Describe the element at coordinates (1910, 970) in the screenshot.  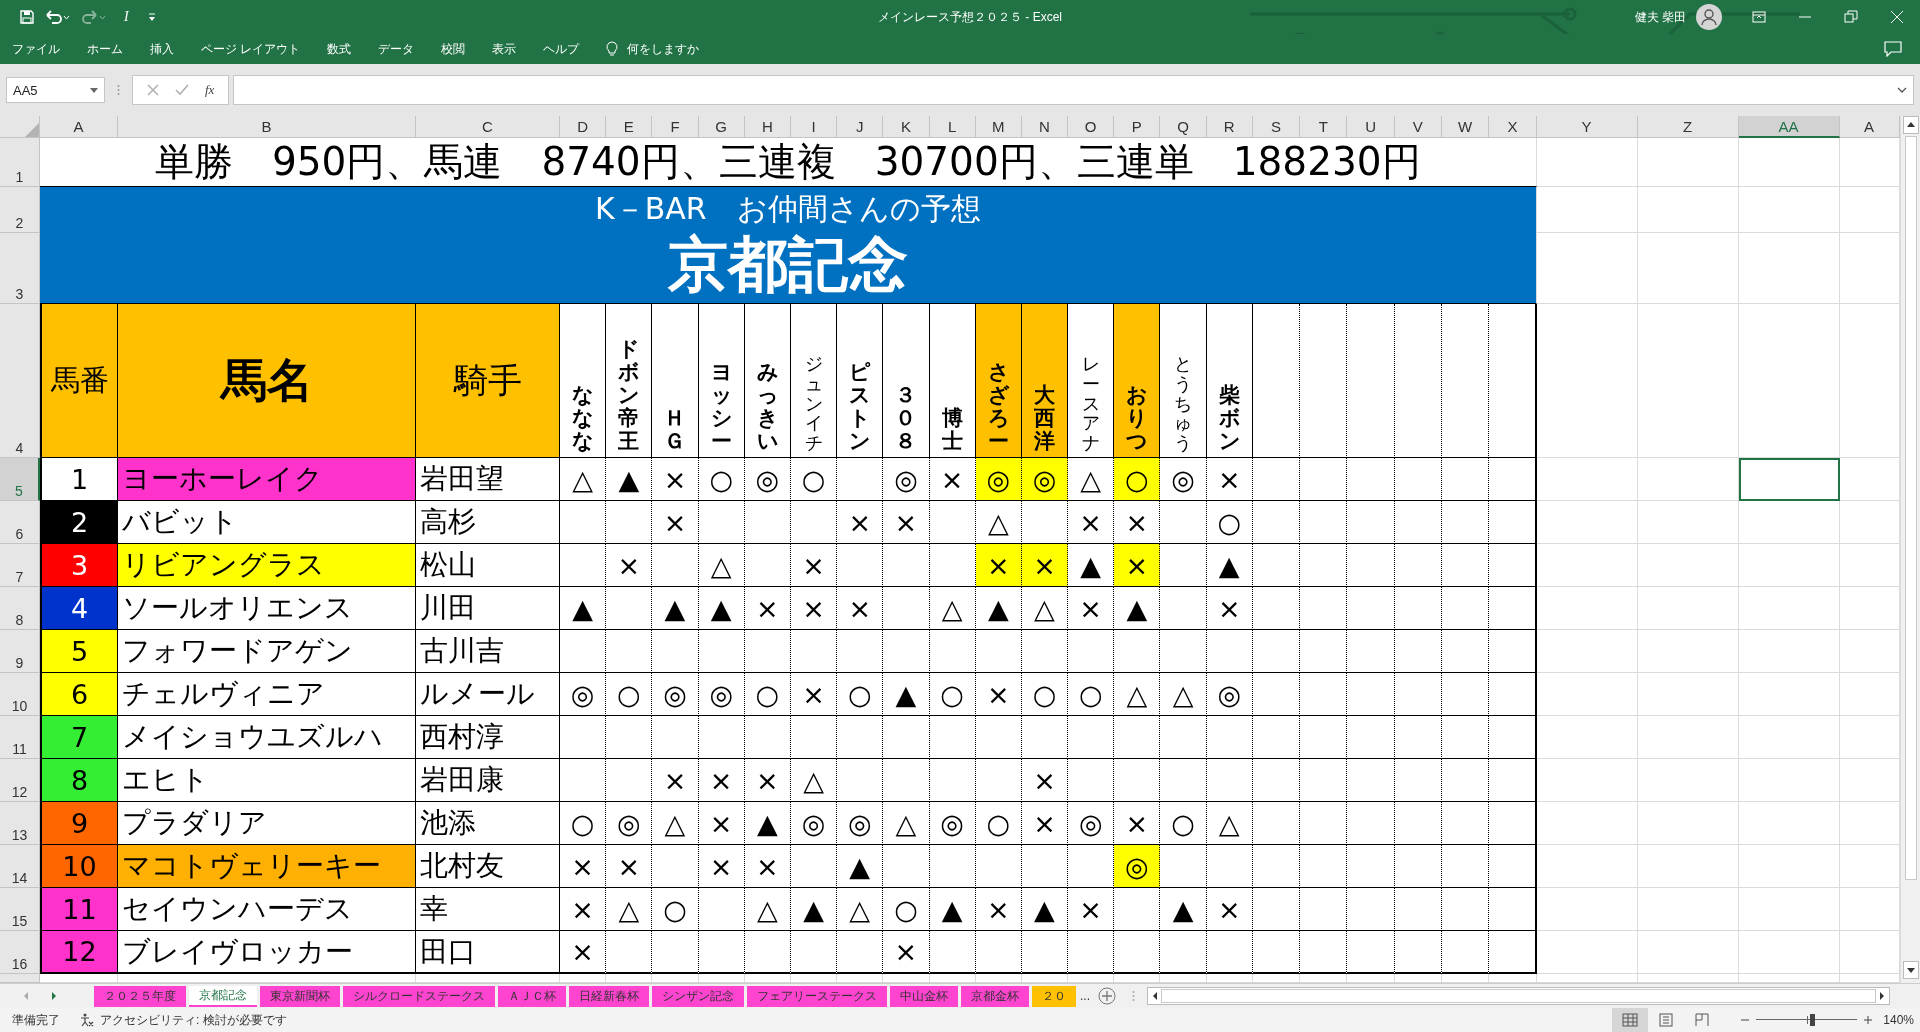
I see `scroll-down-icon` at that location.